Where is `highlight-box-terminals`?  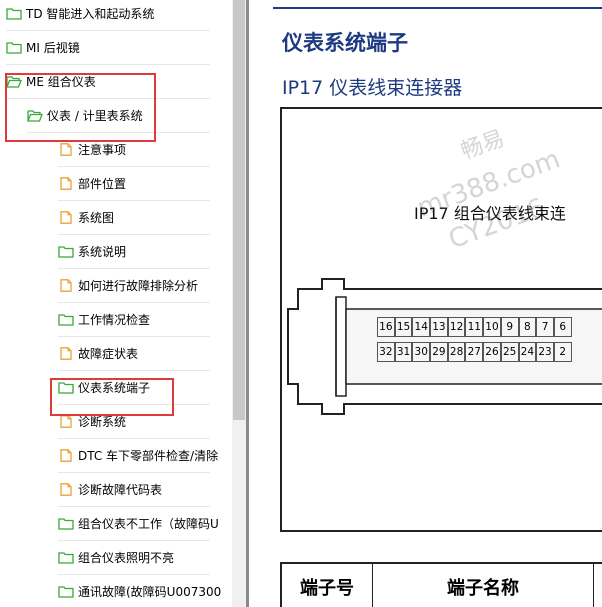
highlight-box-terminals is located at coordinates (112, 397).